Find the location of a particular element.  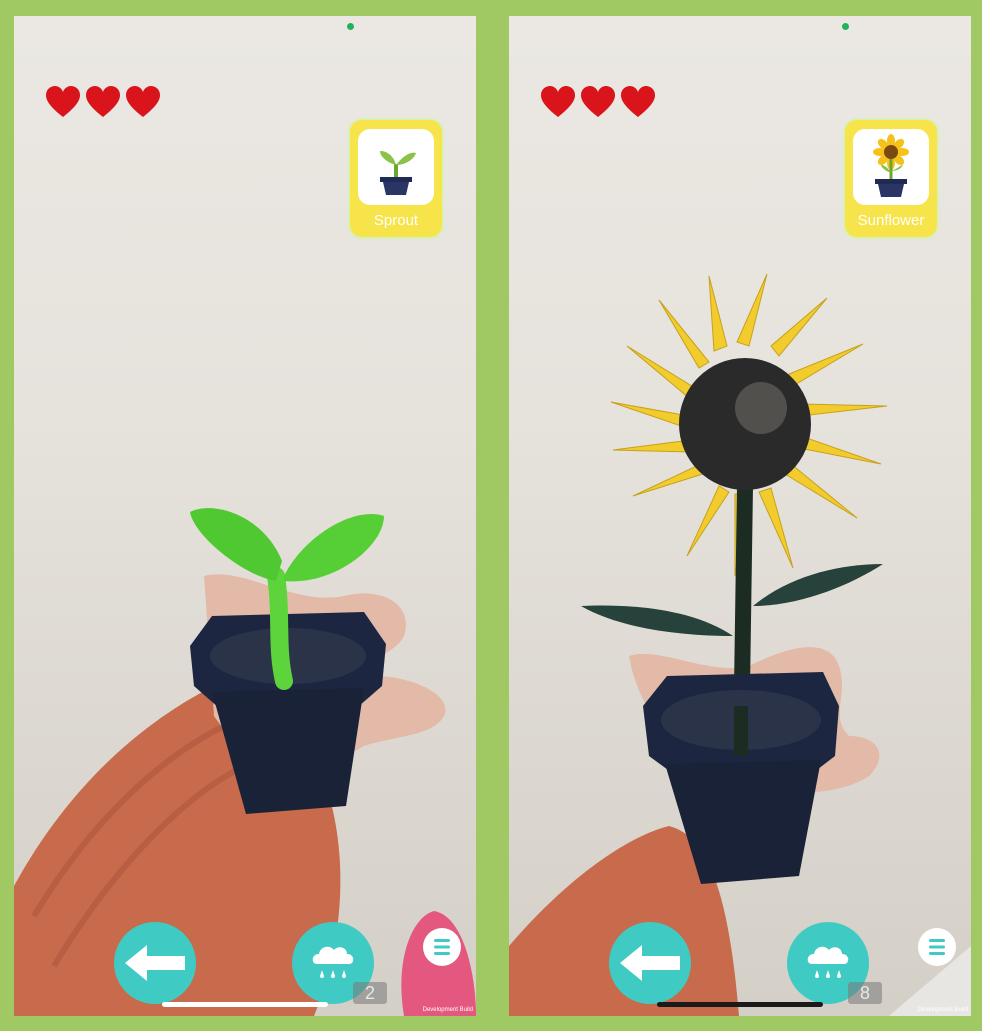

sunflower-icon is located at coordinates (891, 165).